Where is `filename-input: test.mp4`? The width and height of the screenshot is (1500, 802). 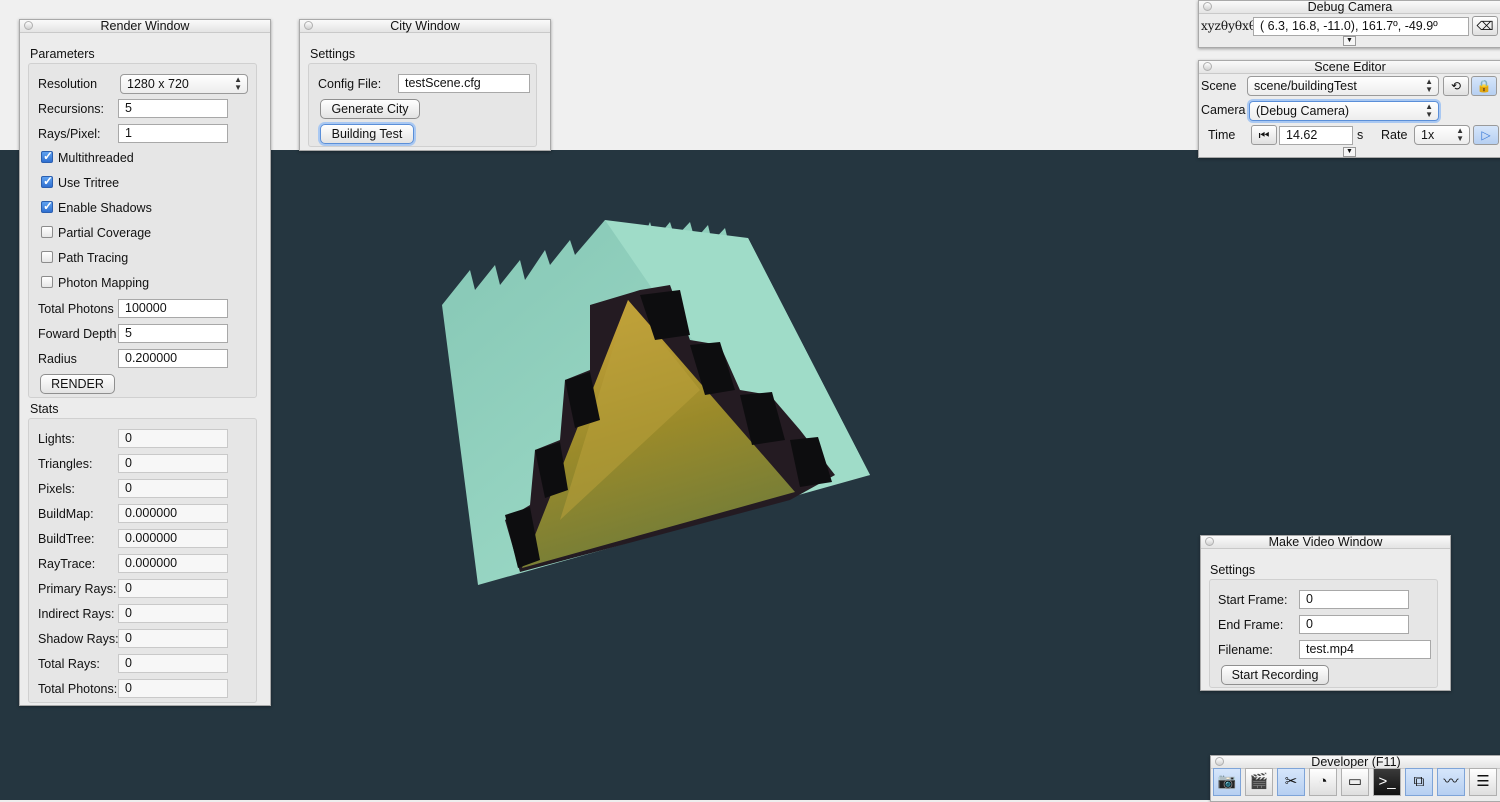 filename-input: test.mp4 is located at coordinates (1365, 649).